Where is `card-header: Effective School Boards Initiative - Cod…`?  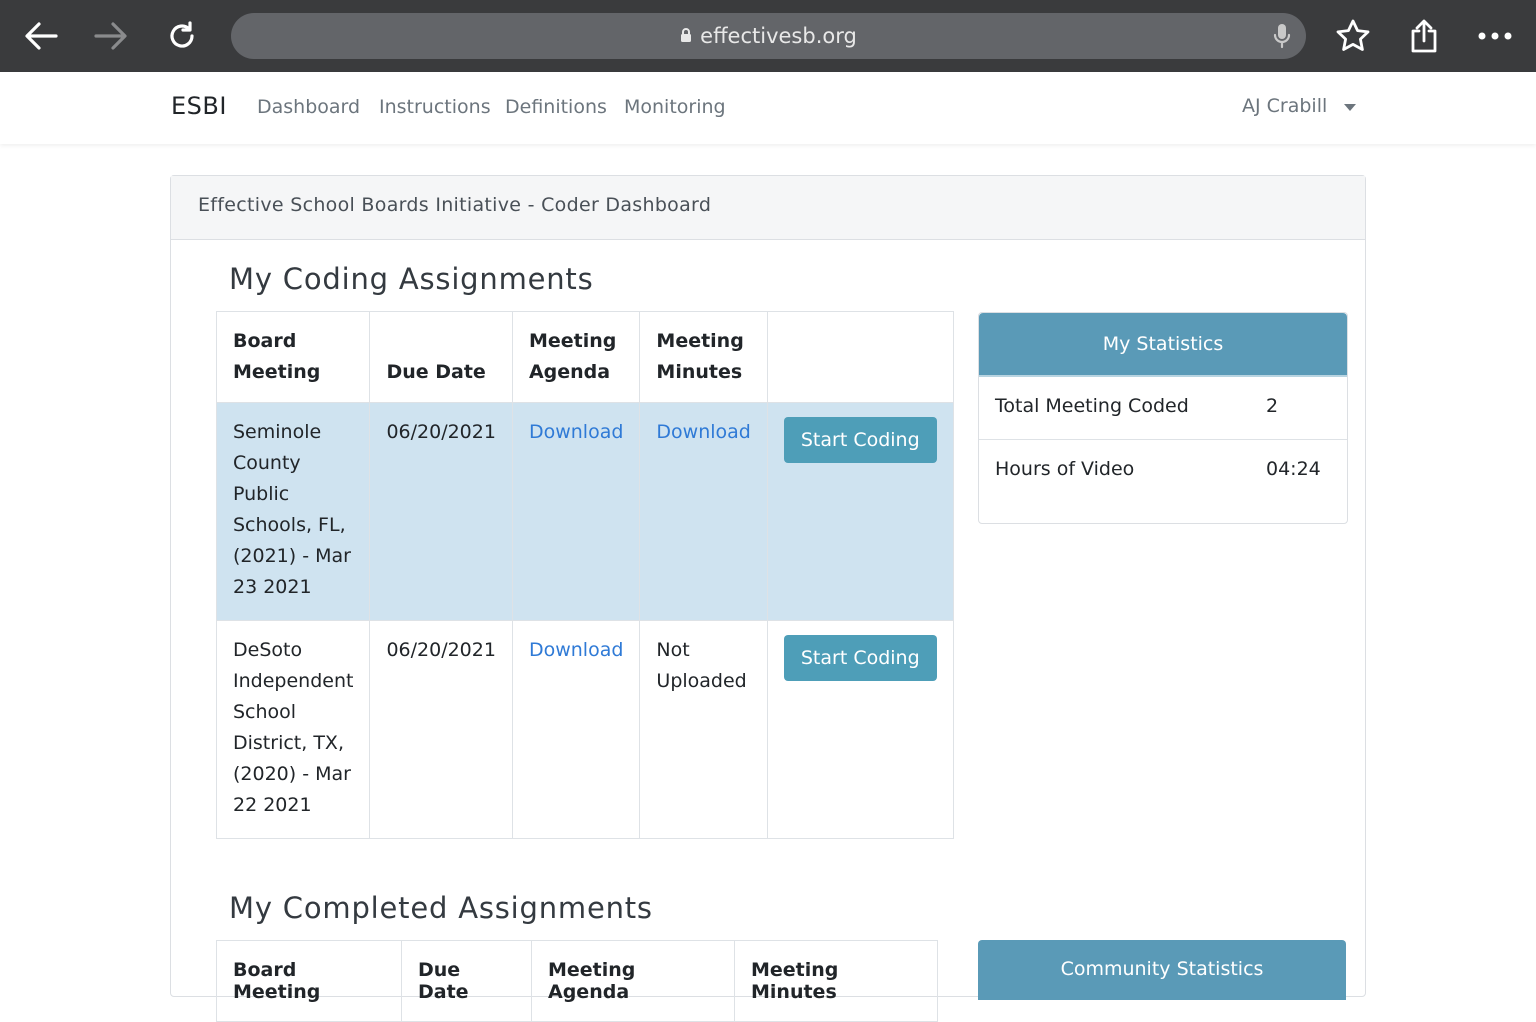 card-header: Effective School Boards Initiative - Cod… is located at coordinates (768, 208).